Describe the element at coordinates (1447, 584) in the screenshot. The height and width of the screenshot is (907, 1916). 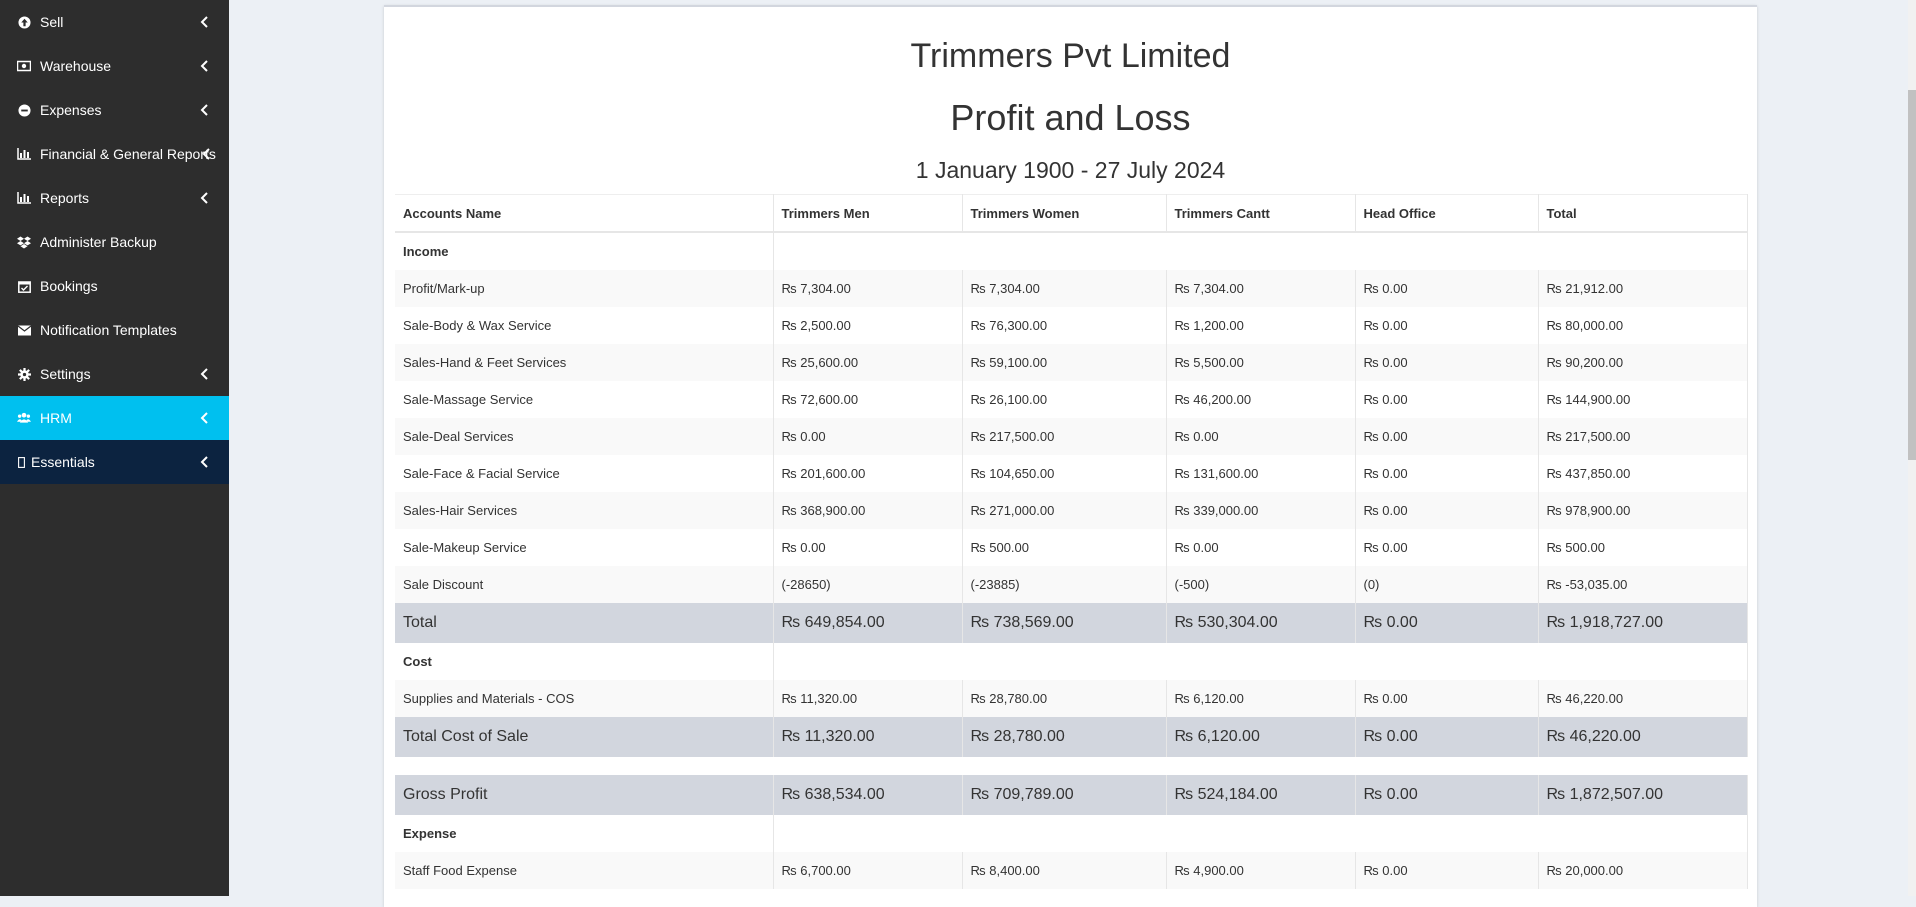
I see `amount-cell: (0)` at that location.